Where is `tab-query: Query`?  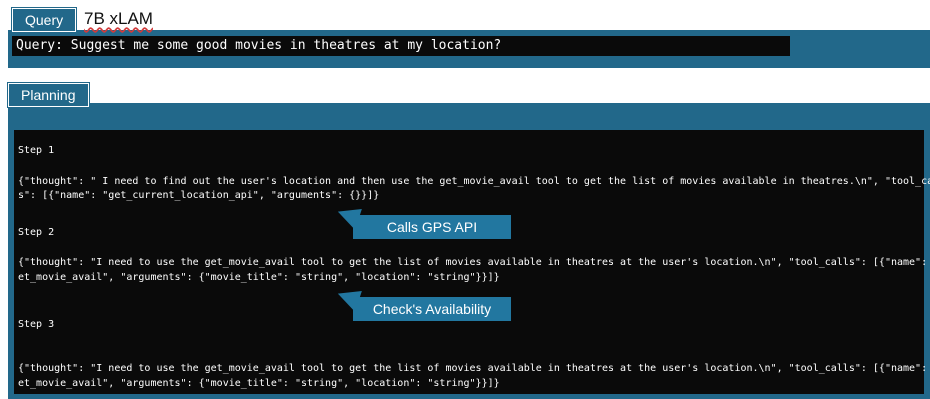 tab-query: Query is located at coordinates (44, 20).